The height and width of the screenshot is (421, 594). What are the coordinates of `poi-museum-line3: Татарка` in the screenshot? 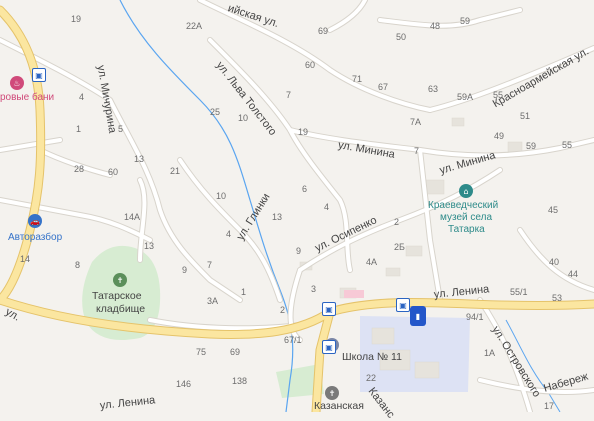 It's located at (466, 230).